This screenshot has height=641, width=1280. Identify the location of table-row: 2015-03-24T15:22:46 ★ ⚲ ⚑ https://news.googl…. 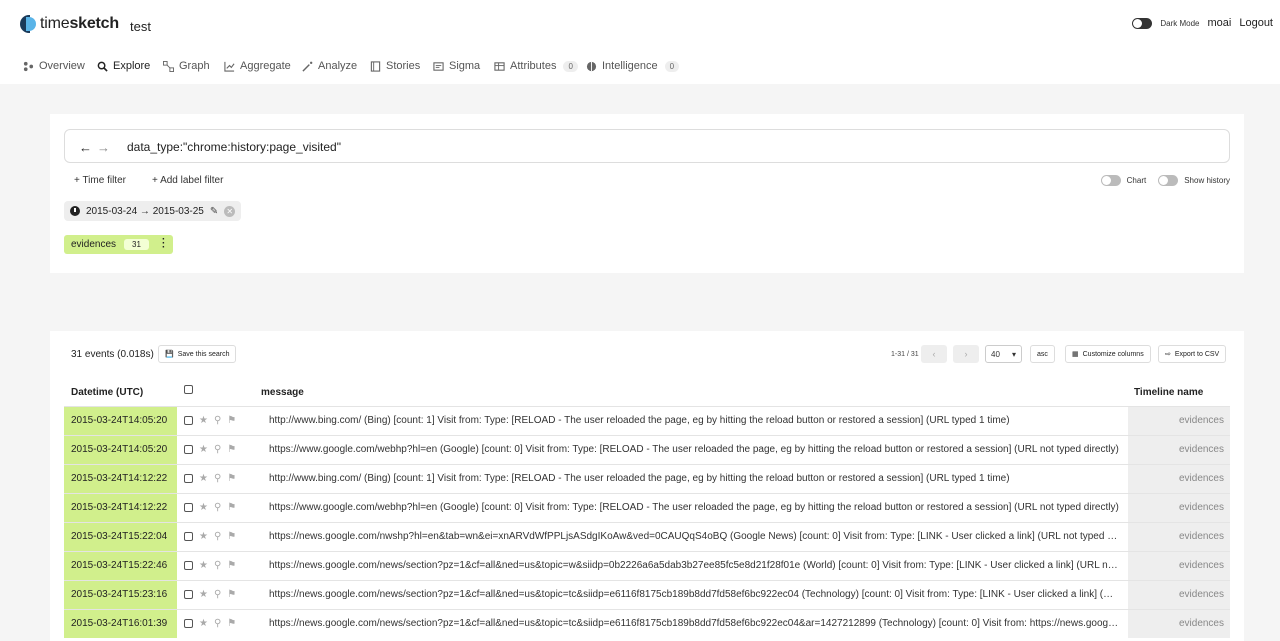
(647, 565).